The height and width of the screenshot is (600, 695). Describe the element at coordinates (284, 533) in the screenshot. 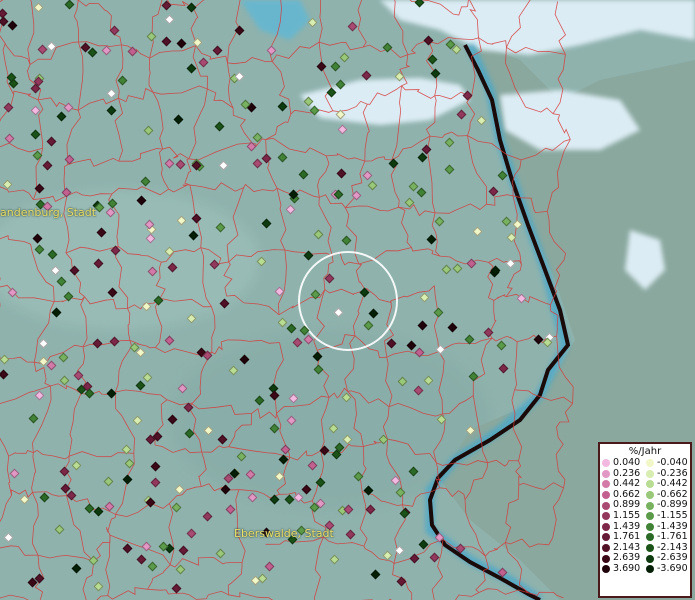

I see `place-label-eberswalde: Eberswalde, Stadt` at that location.